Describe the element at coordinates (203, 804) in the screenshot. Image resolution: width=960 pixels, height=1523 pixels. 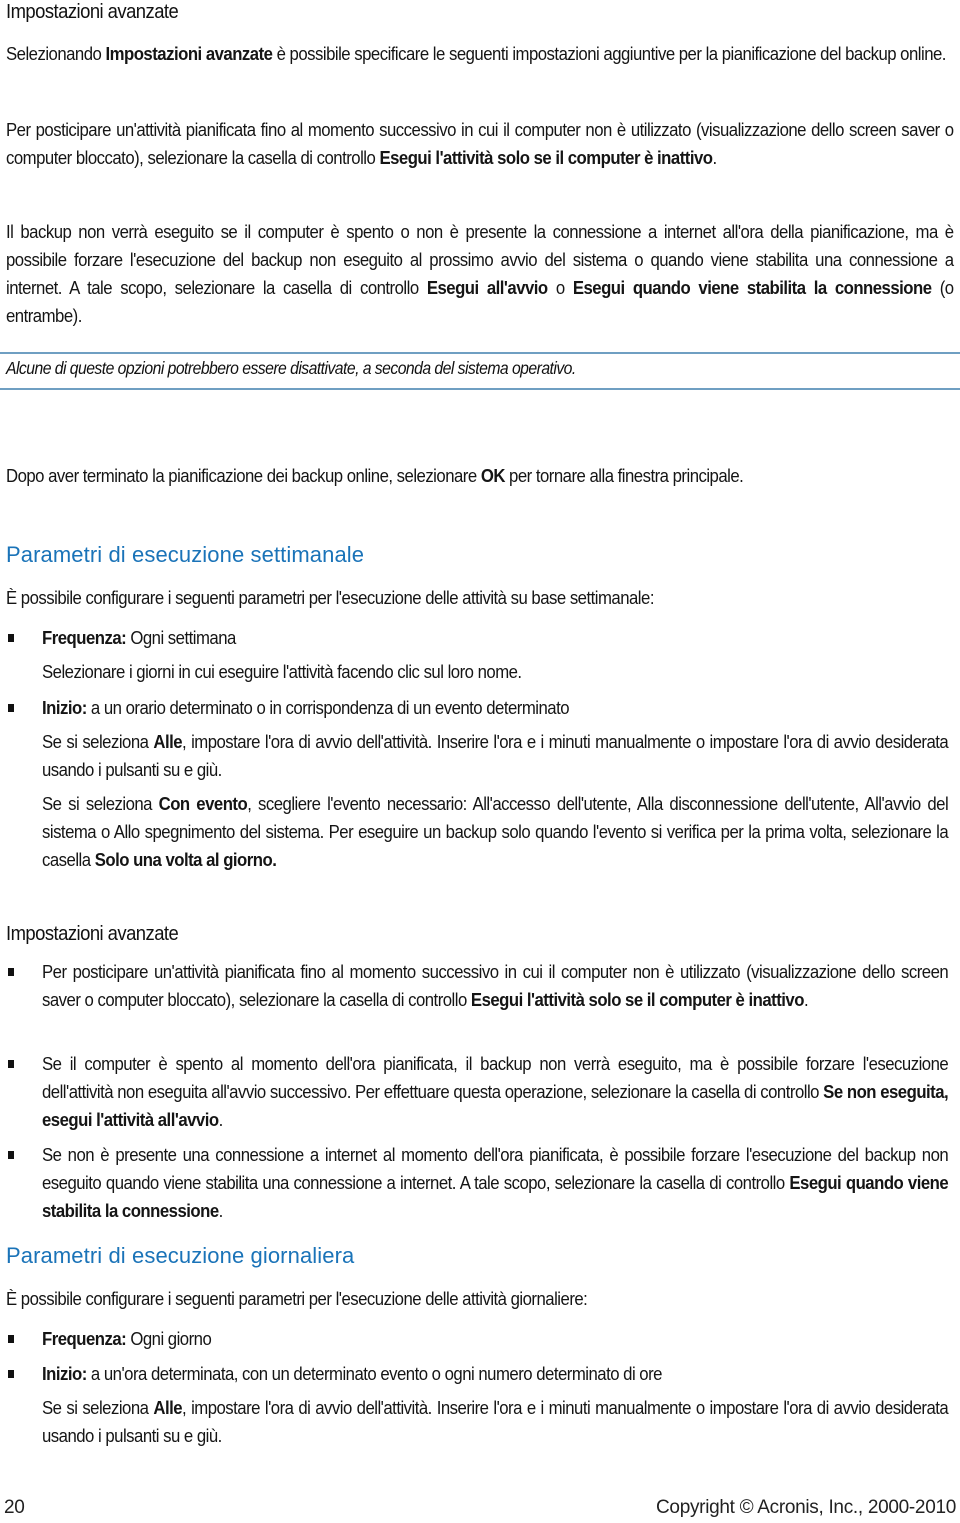
I see `bold-text: Con evento` at that location.